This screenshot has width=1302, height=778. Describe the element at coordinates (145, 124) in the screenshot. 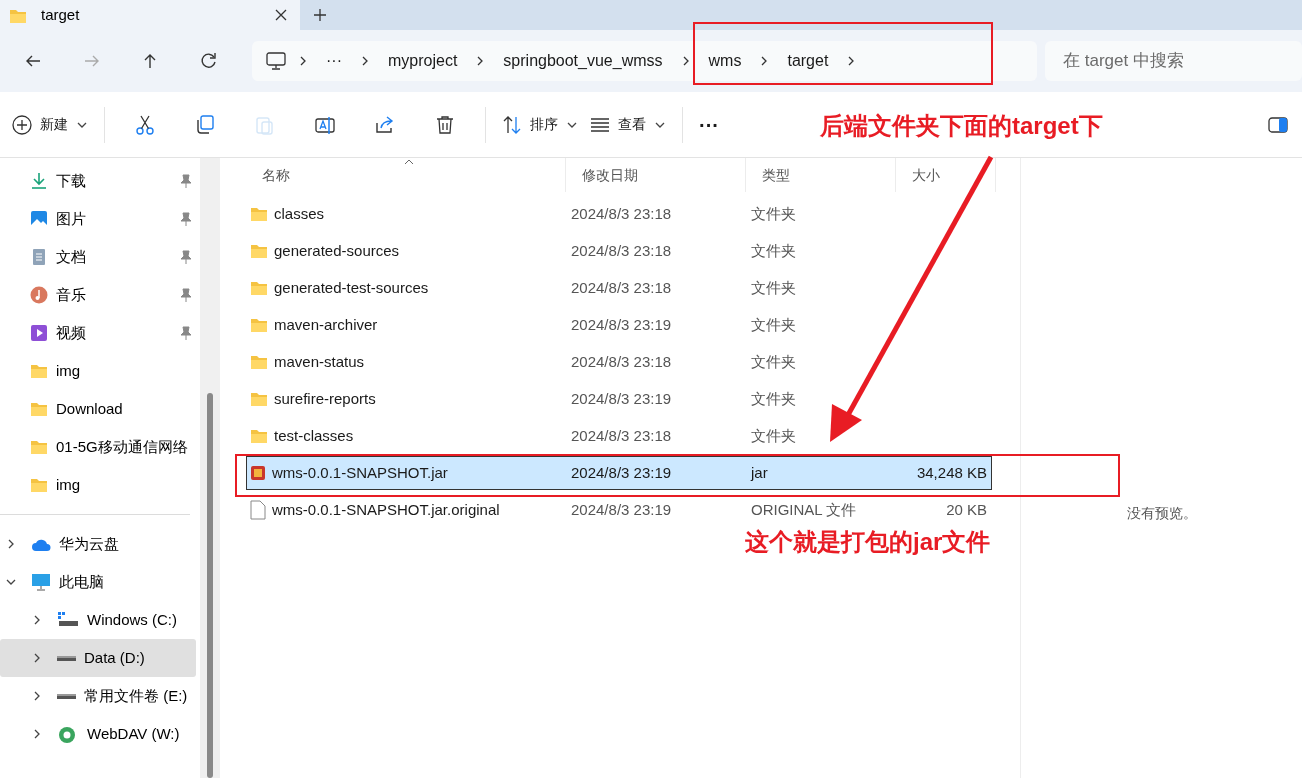

I see `cut-icon` at that location.